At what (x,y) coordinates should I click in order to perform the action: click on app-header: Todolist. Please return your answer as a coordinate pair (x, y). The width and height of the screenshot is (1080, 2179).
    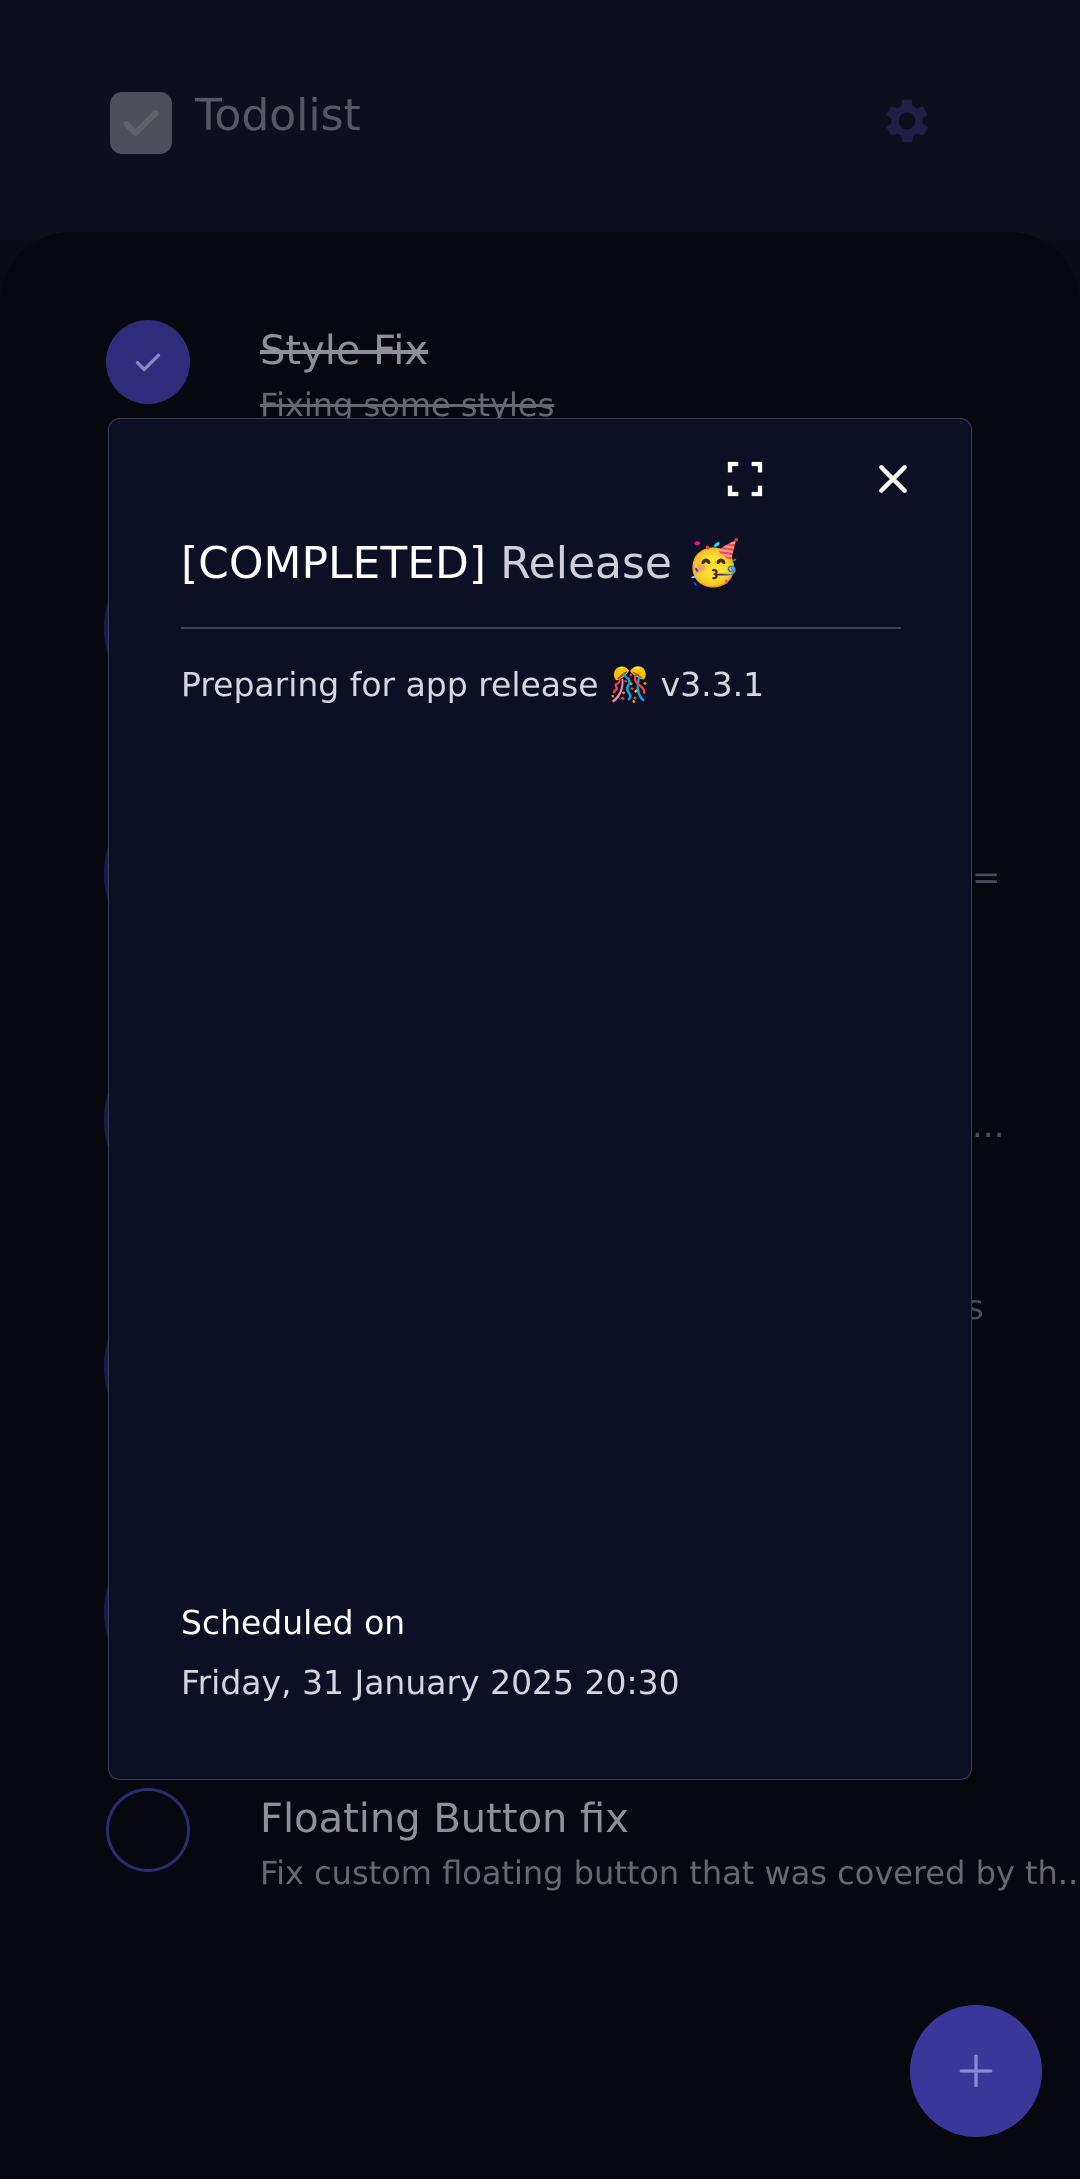
    Looking at the image, I should click on (540, 120).